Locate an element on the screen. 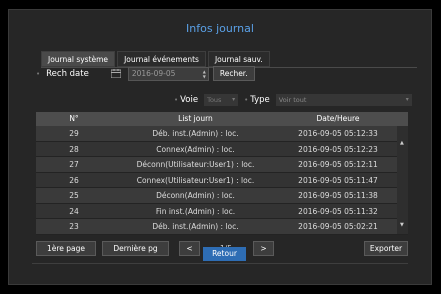 This screenshot has height=294, width=441. export-button: Exporter is located at coordinates (386, 248).